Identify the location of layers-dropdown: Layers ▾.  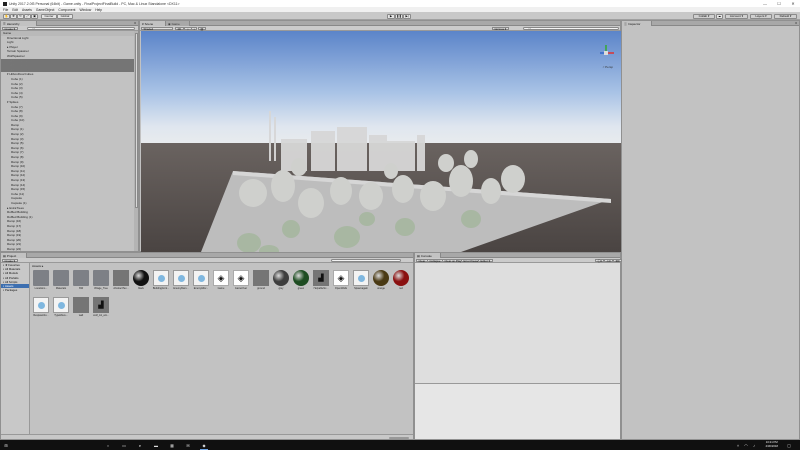
(761, 16).